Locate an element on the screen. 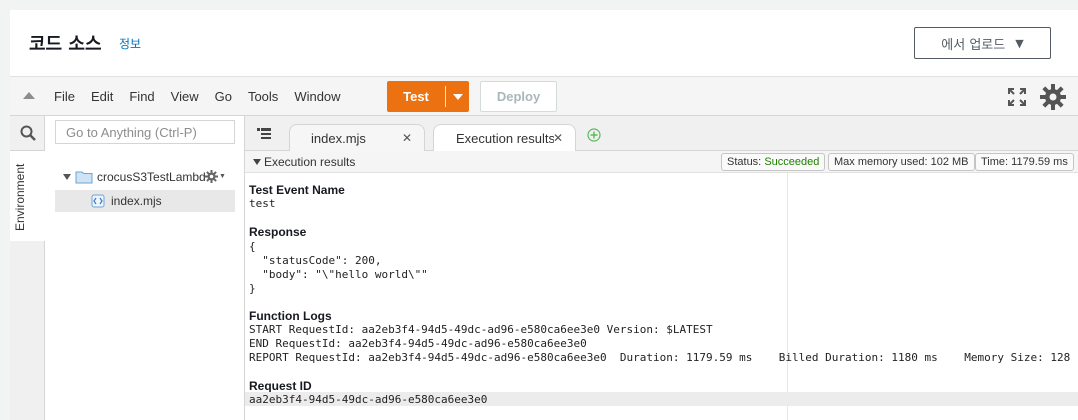 Image resolution: width=1078 pixels, height=420 pixels. menu-go: Go is located at coordinates (223, 96).